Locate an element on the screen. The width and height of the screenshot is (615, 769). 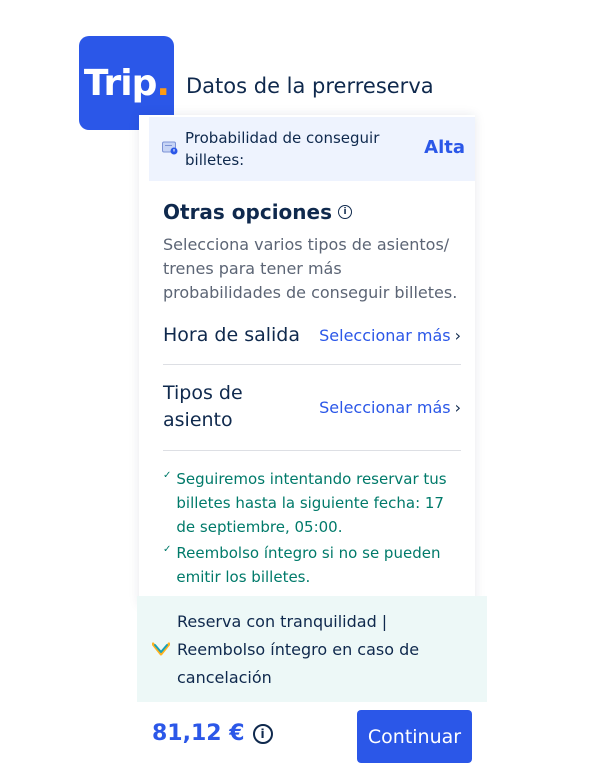
page-title: Datos de la prerreserva is located at coordinates (310, 86).